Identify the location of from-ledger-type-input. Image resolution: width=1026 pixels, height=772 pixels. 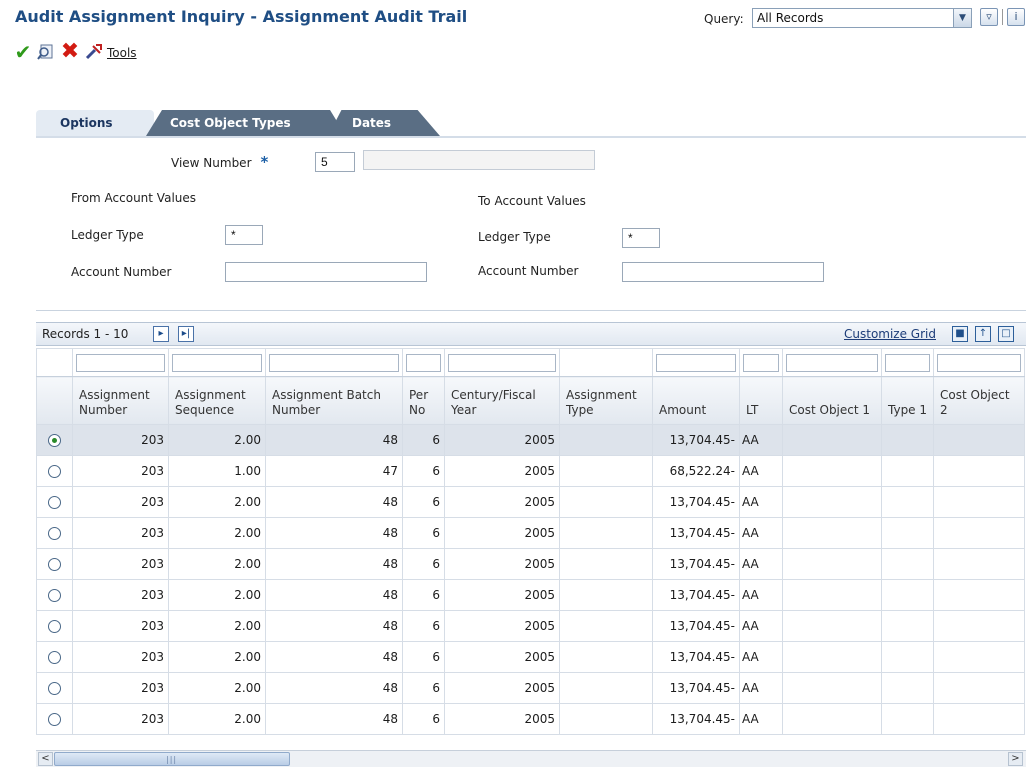
(244, 235).